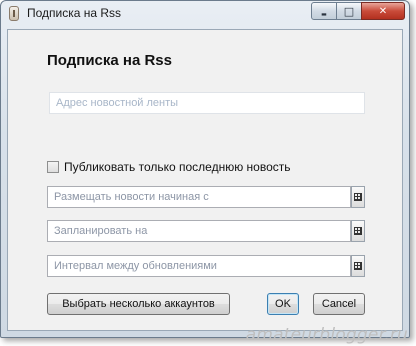 This screenshot has width=416, height=346. Describe the element at coordinates (339, 304) in the screenshot. I see `cancel-button: Cancel` at that location.